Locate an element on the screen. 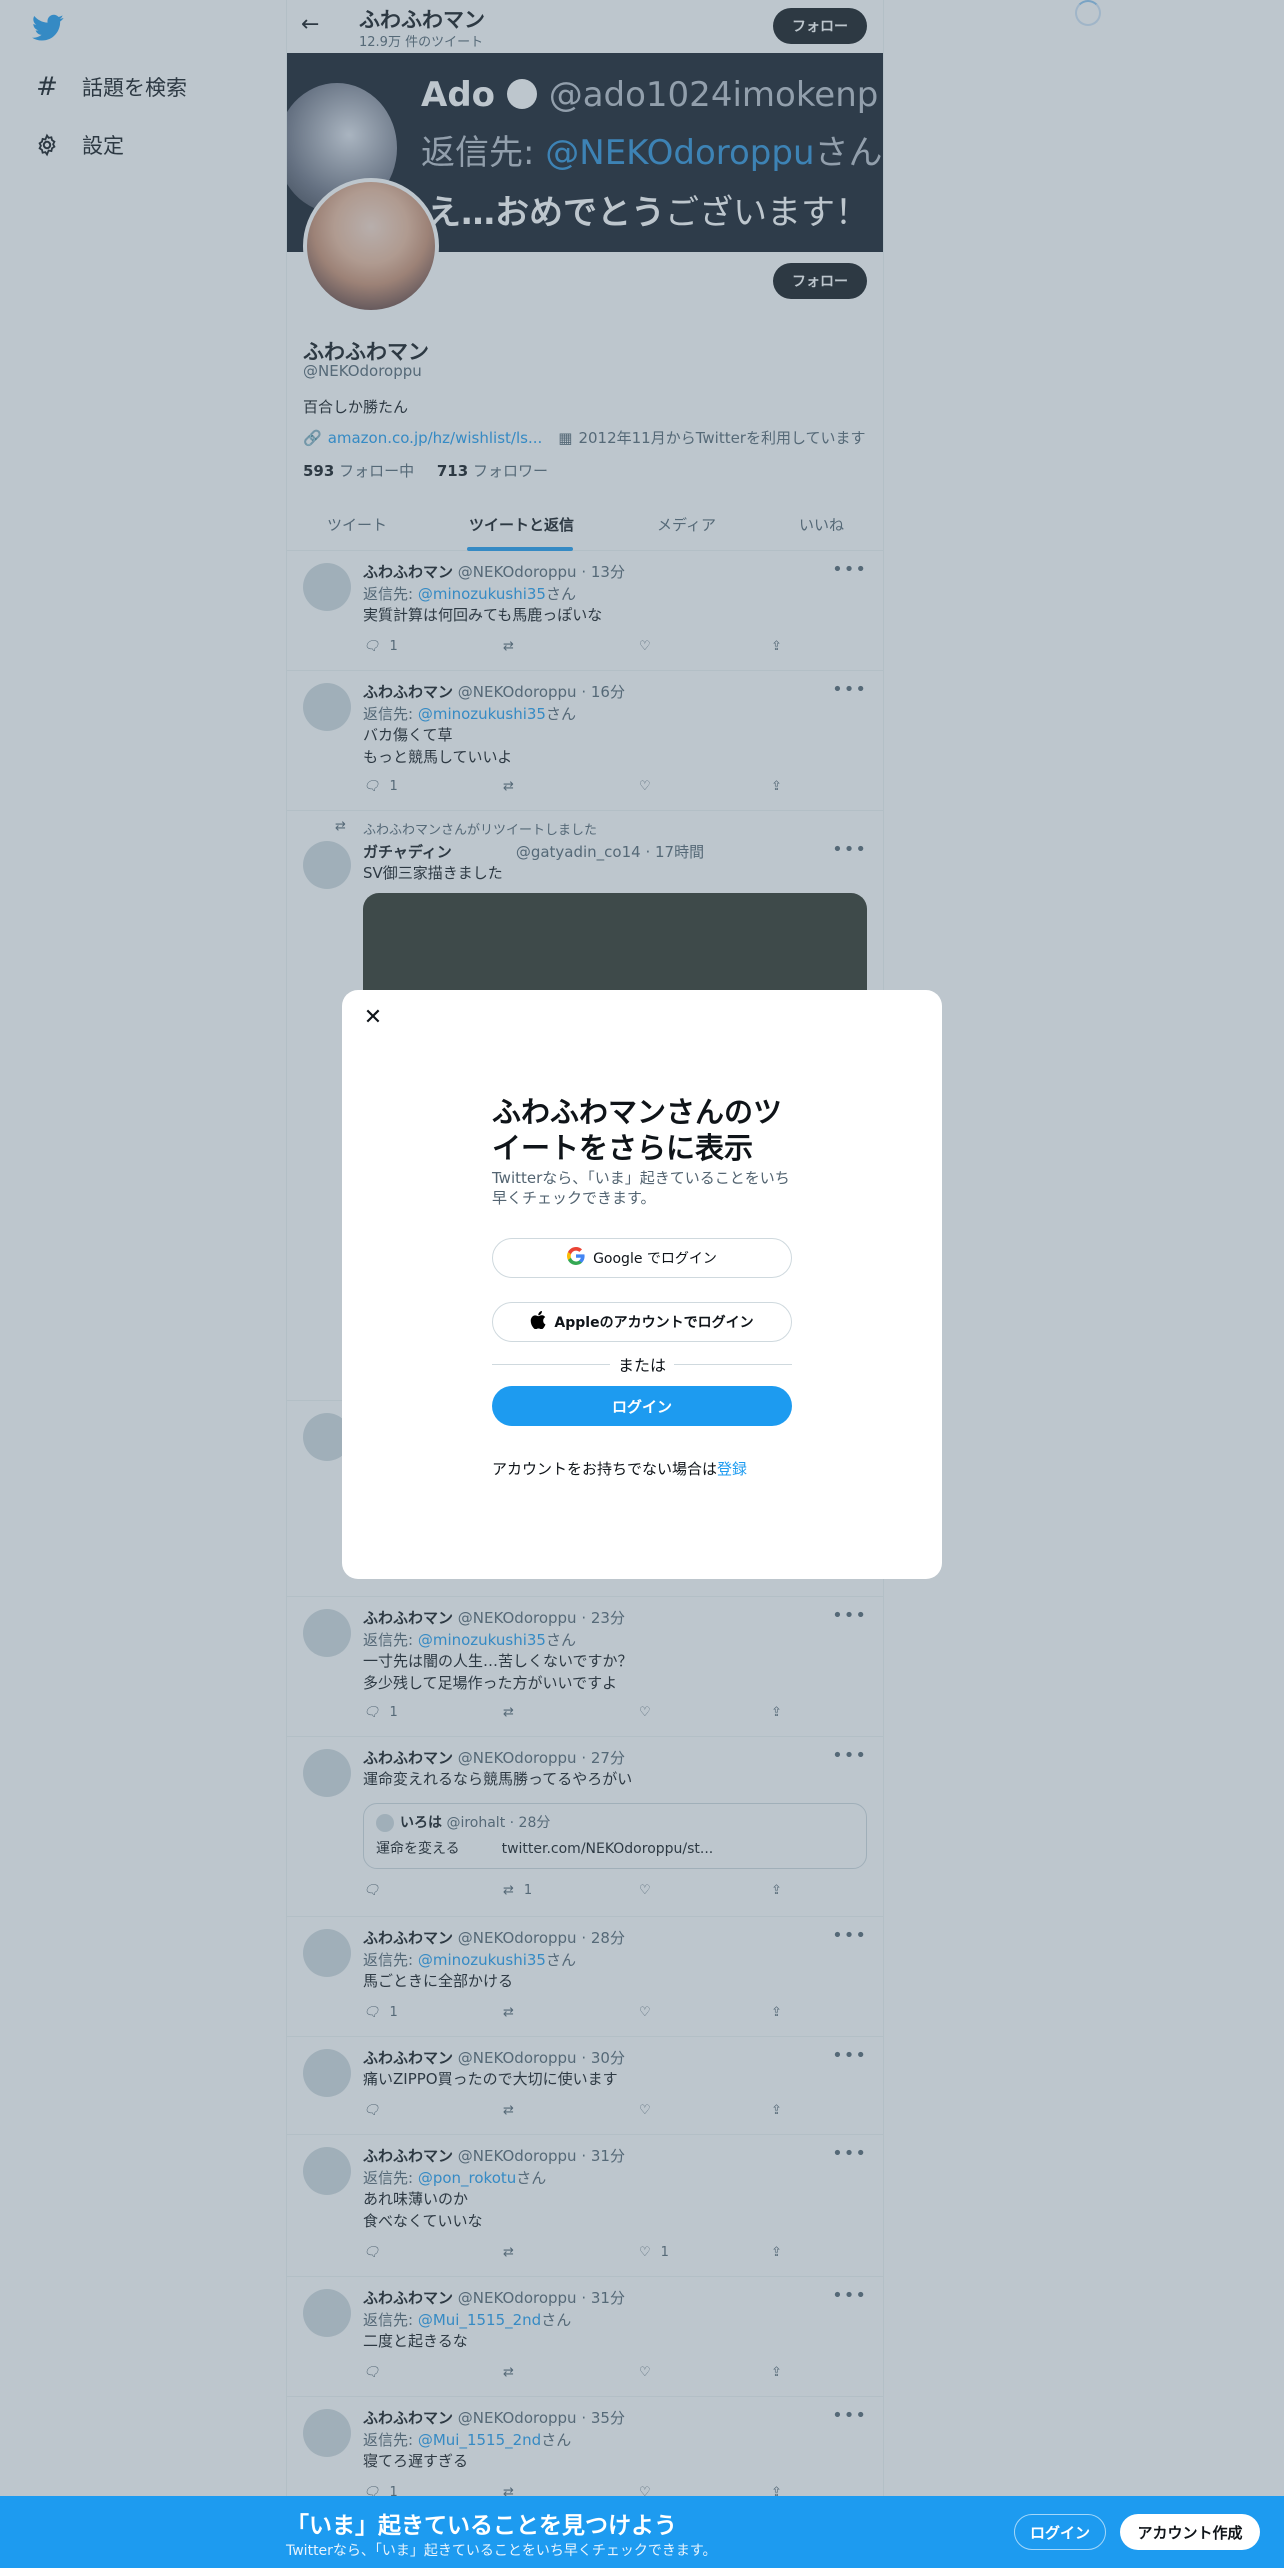 This screenshot has width=1284, height=2568. signup-link: 登録 is located at coordinates (732, 1469).